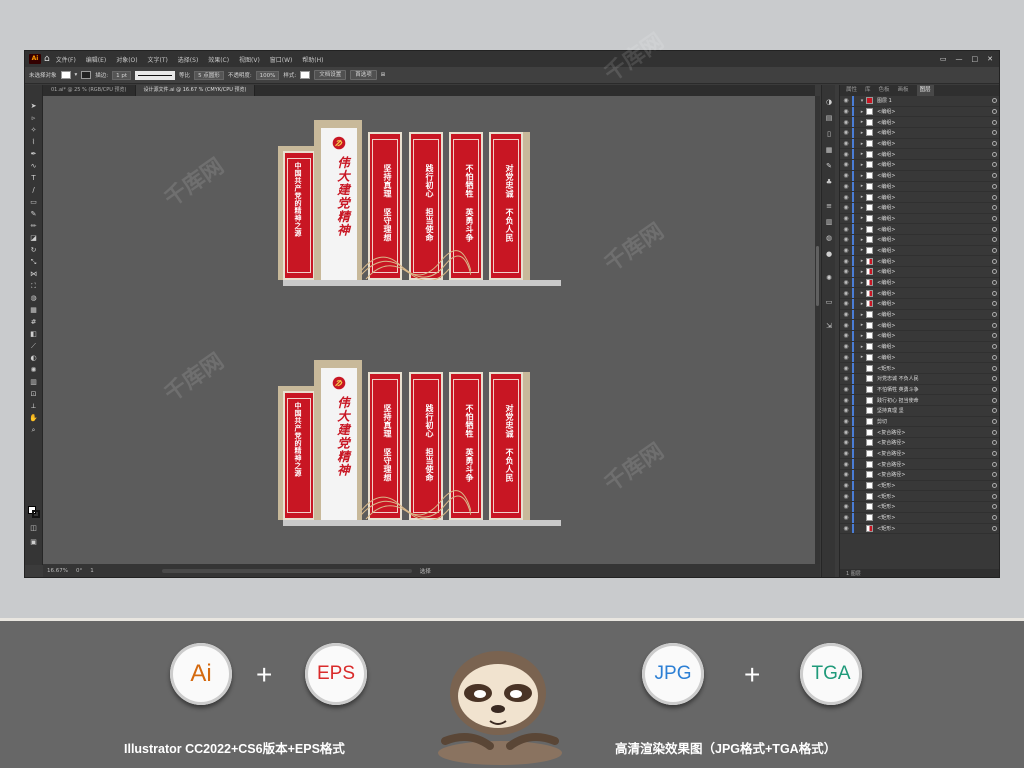 Image resolution: width=1024 pixels, height=768 pixels. Describe the element at coordinates (33, 418) in the screenshot. I see `hand-tool-icon: ✋` at that location.